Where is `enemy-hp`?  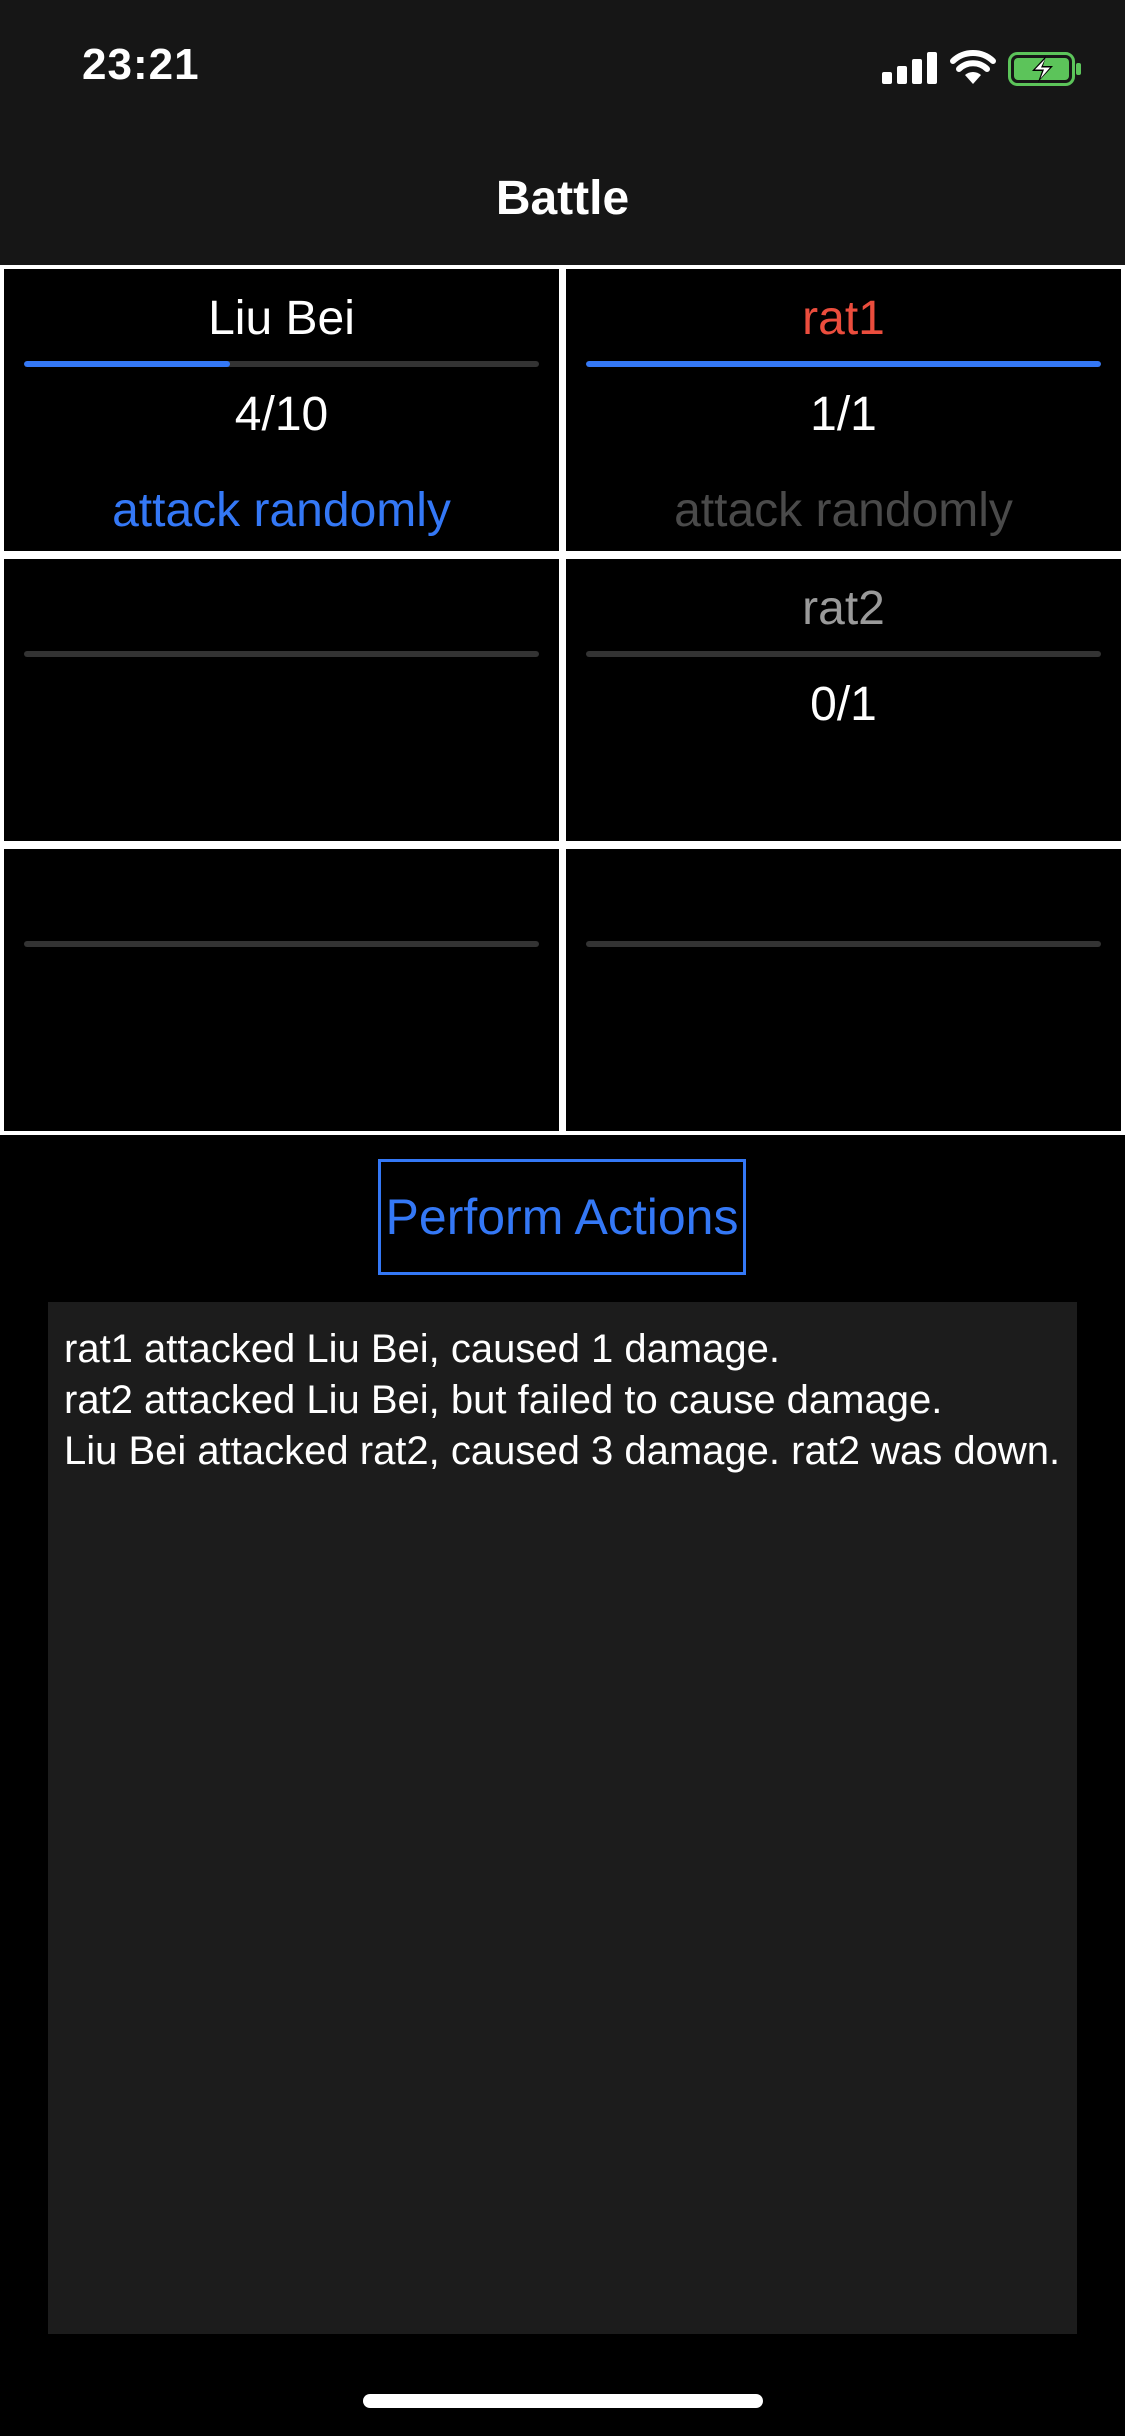 enemy-hp is located at coordinates (843, 995).